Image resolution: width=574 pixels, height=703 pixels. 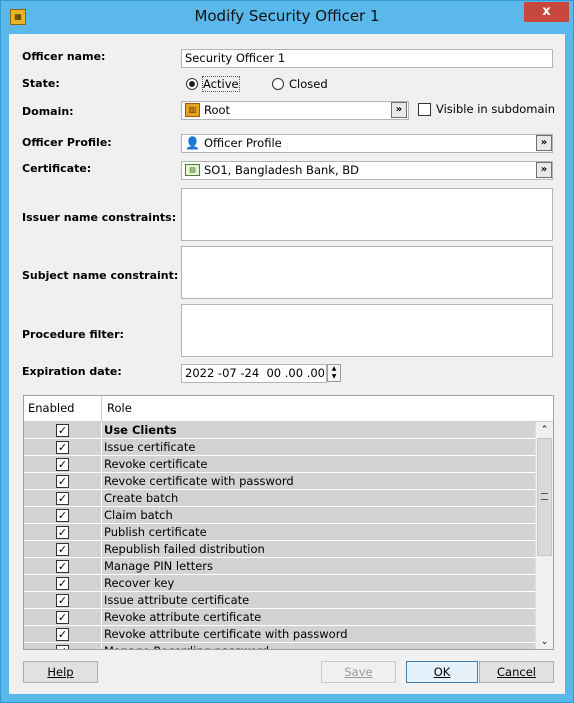 I want to click on issuer-name-constraints-input, so click(x=367, y=214).